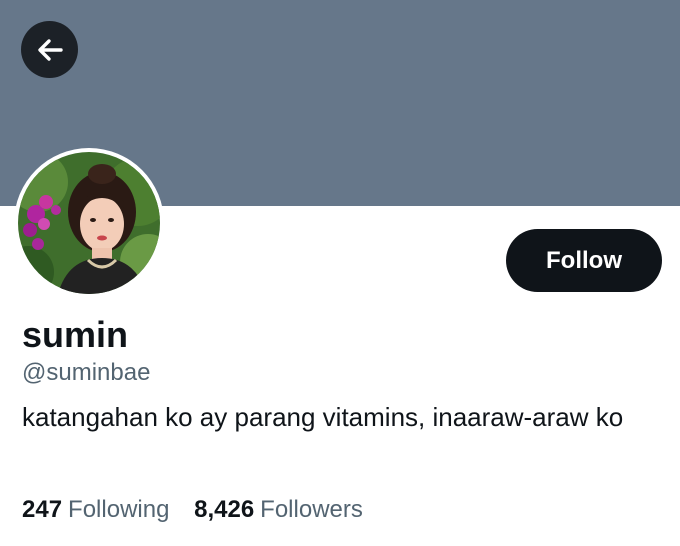 This screenshot has width=680, height=546. I want to click on avatar, so click(89, 223).